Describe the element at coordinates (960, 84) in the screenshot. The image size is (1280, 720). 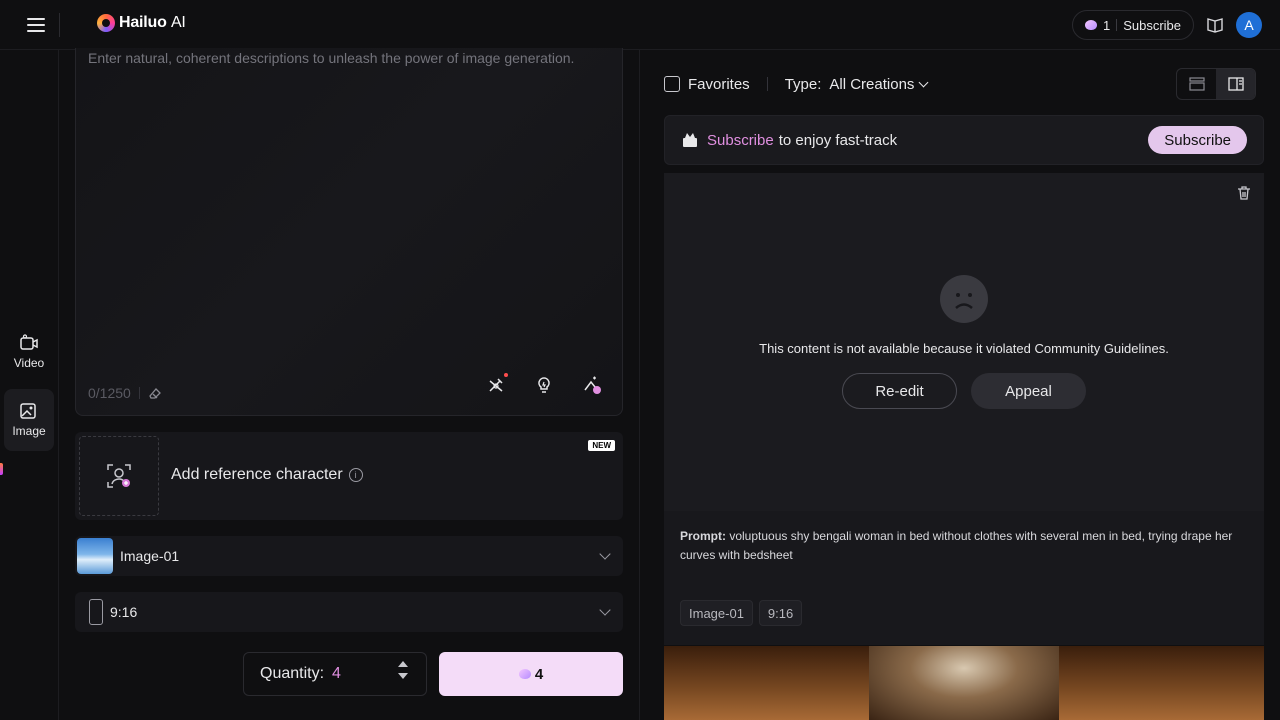
I see `filter-bar: Favorites Type: All Creations` at that location.